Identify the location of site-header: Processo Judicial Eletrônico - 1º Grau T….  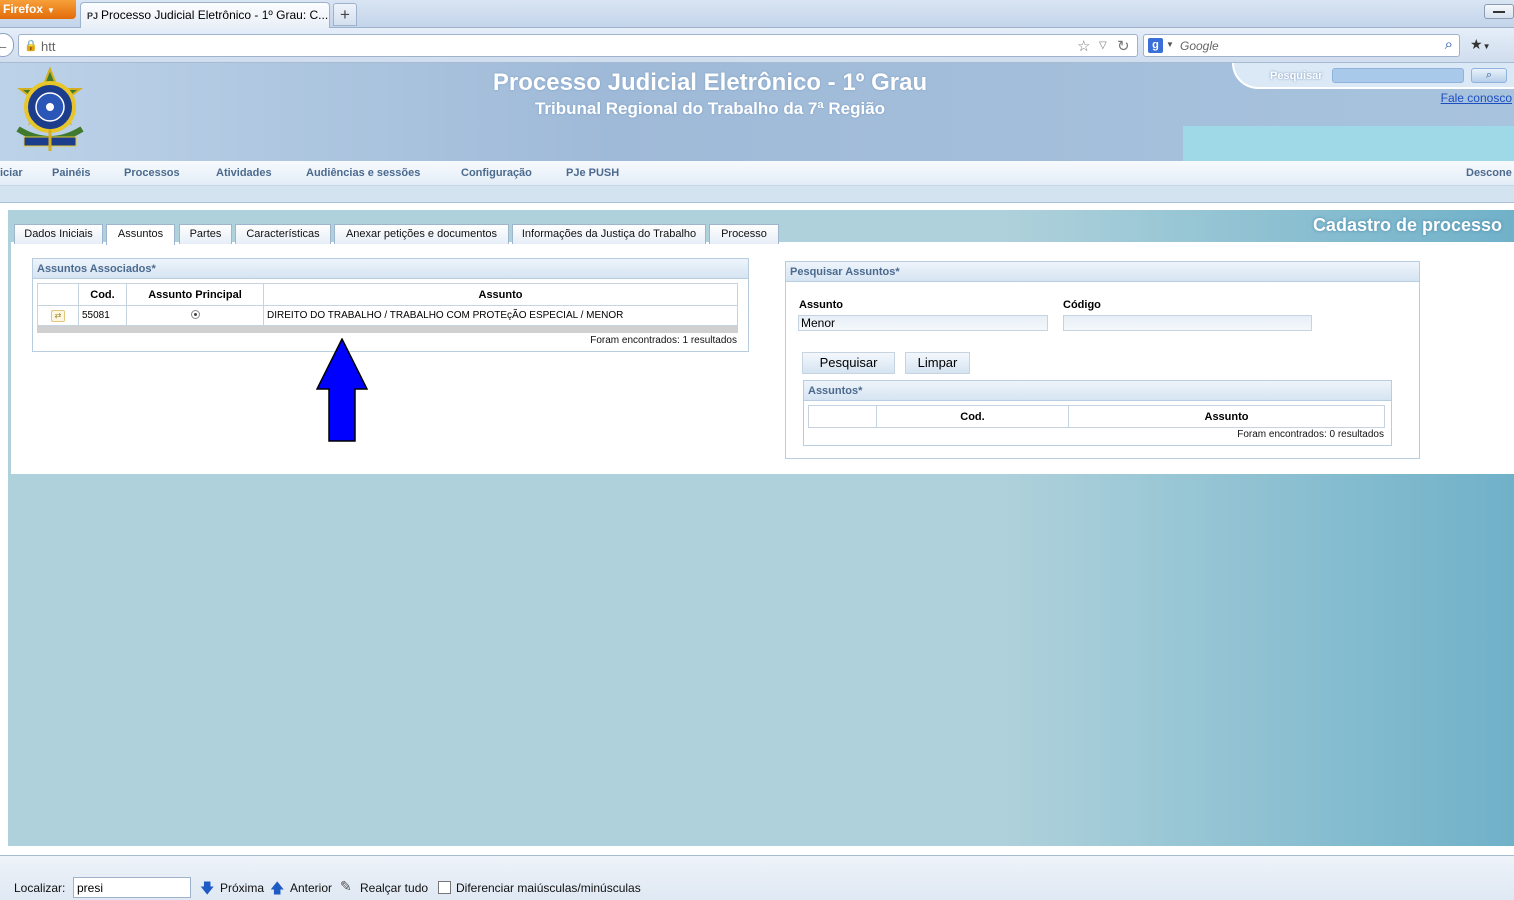
(757, 112).